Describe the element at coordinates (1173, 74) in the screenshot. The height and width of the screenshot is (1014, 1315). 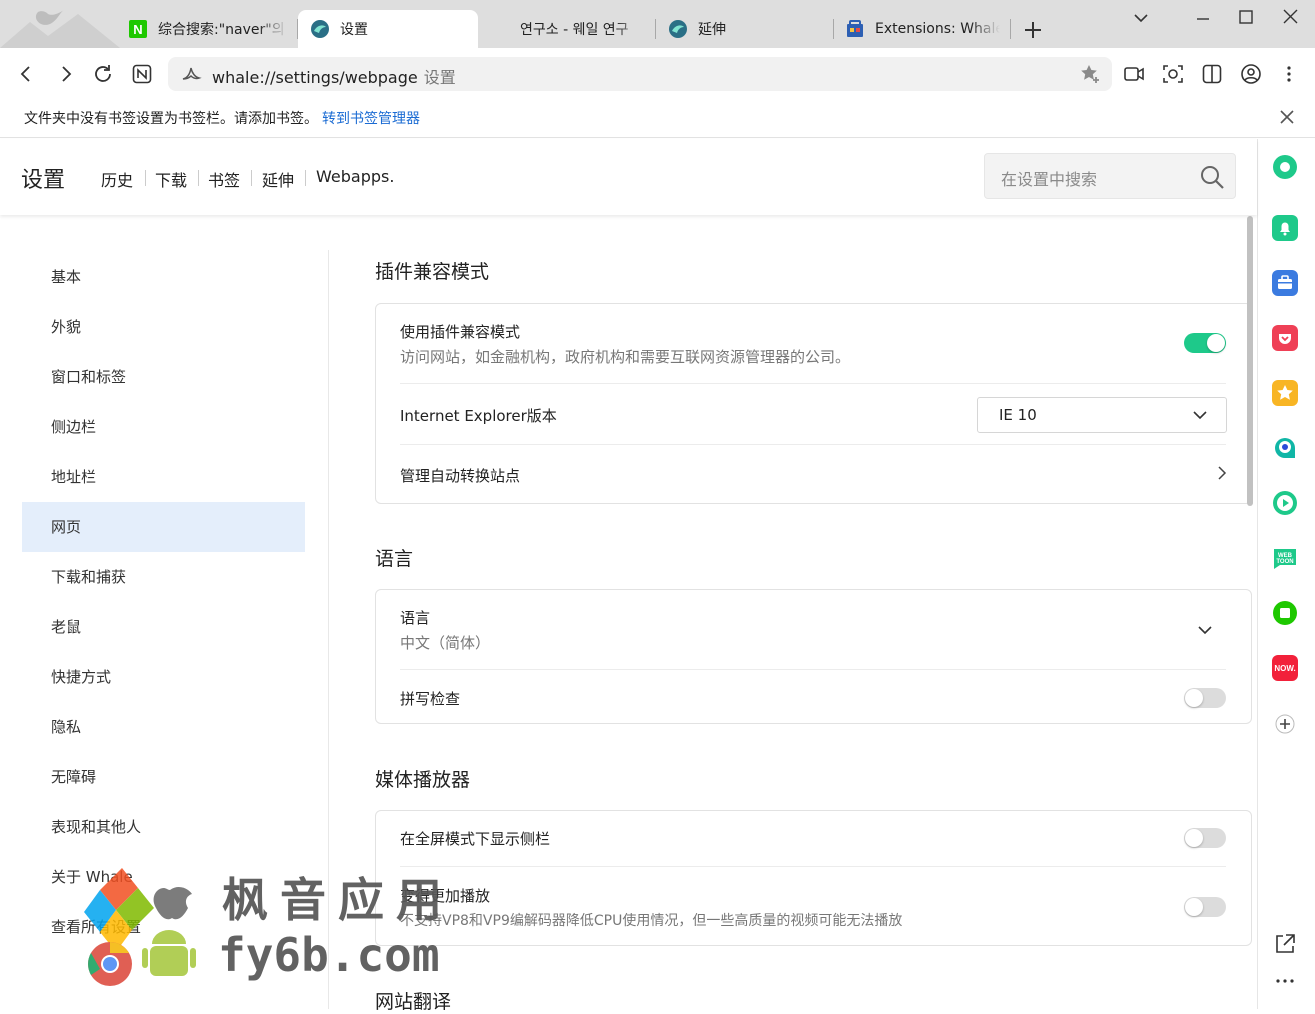
I see `capture-button` at that location.